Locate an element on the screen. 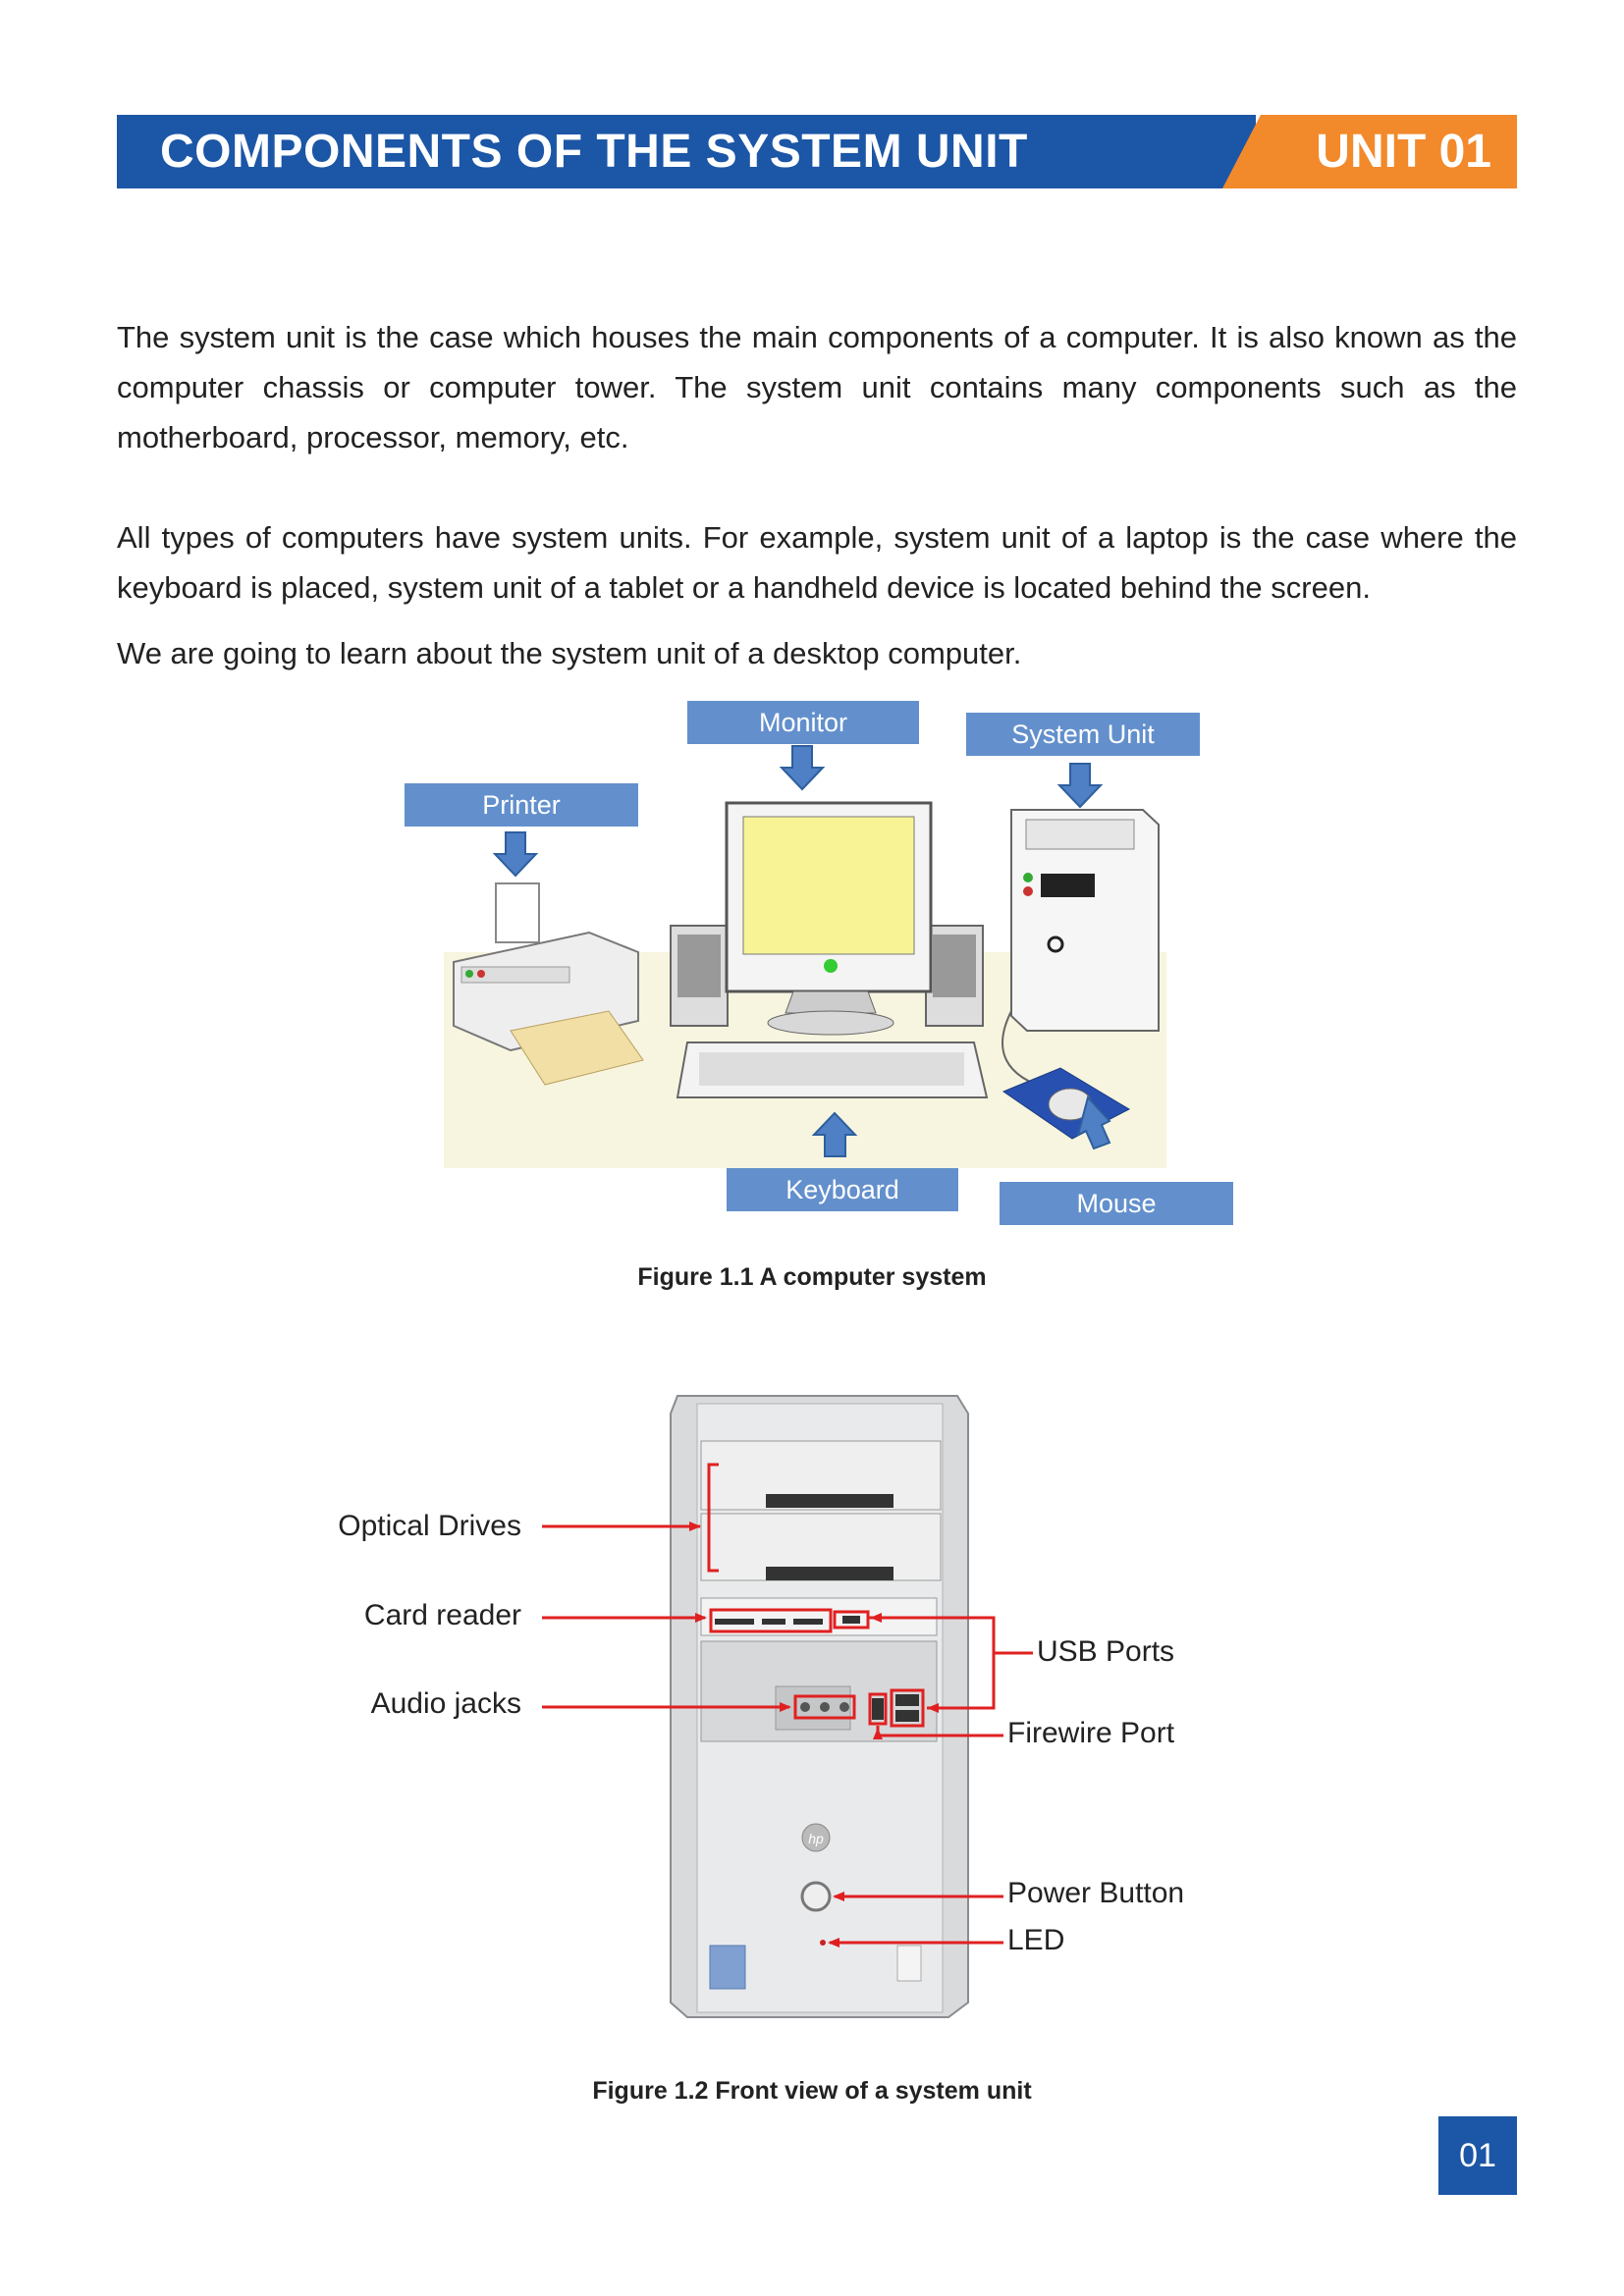  system-unit-arrow is located at coordinates (1080, 786).